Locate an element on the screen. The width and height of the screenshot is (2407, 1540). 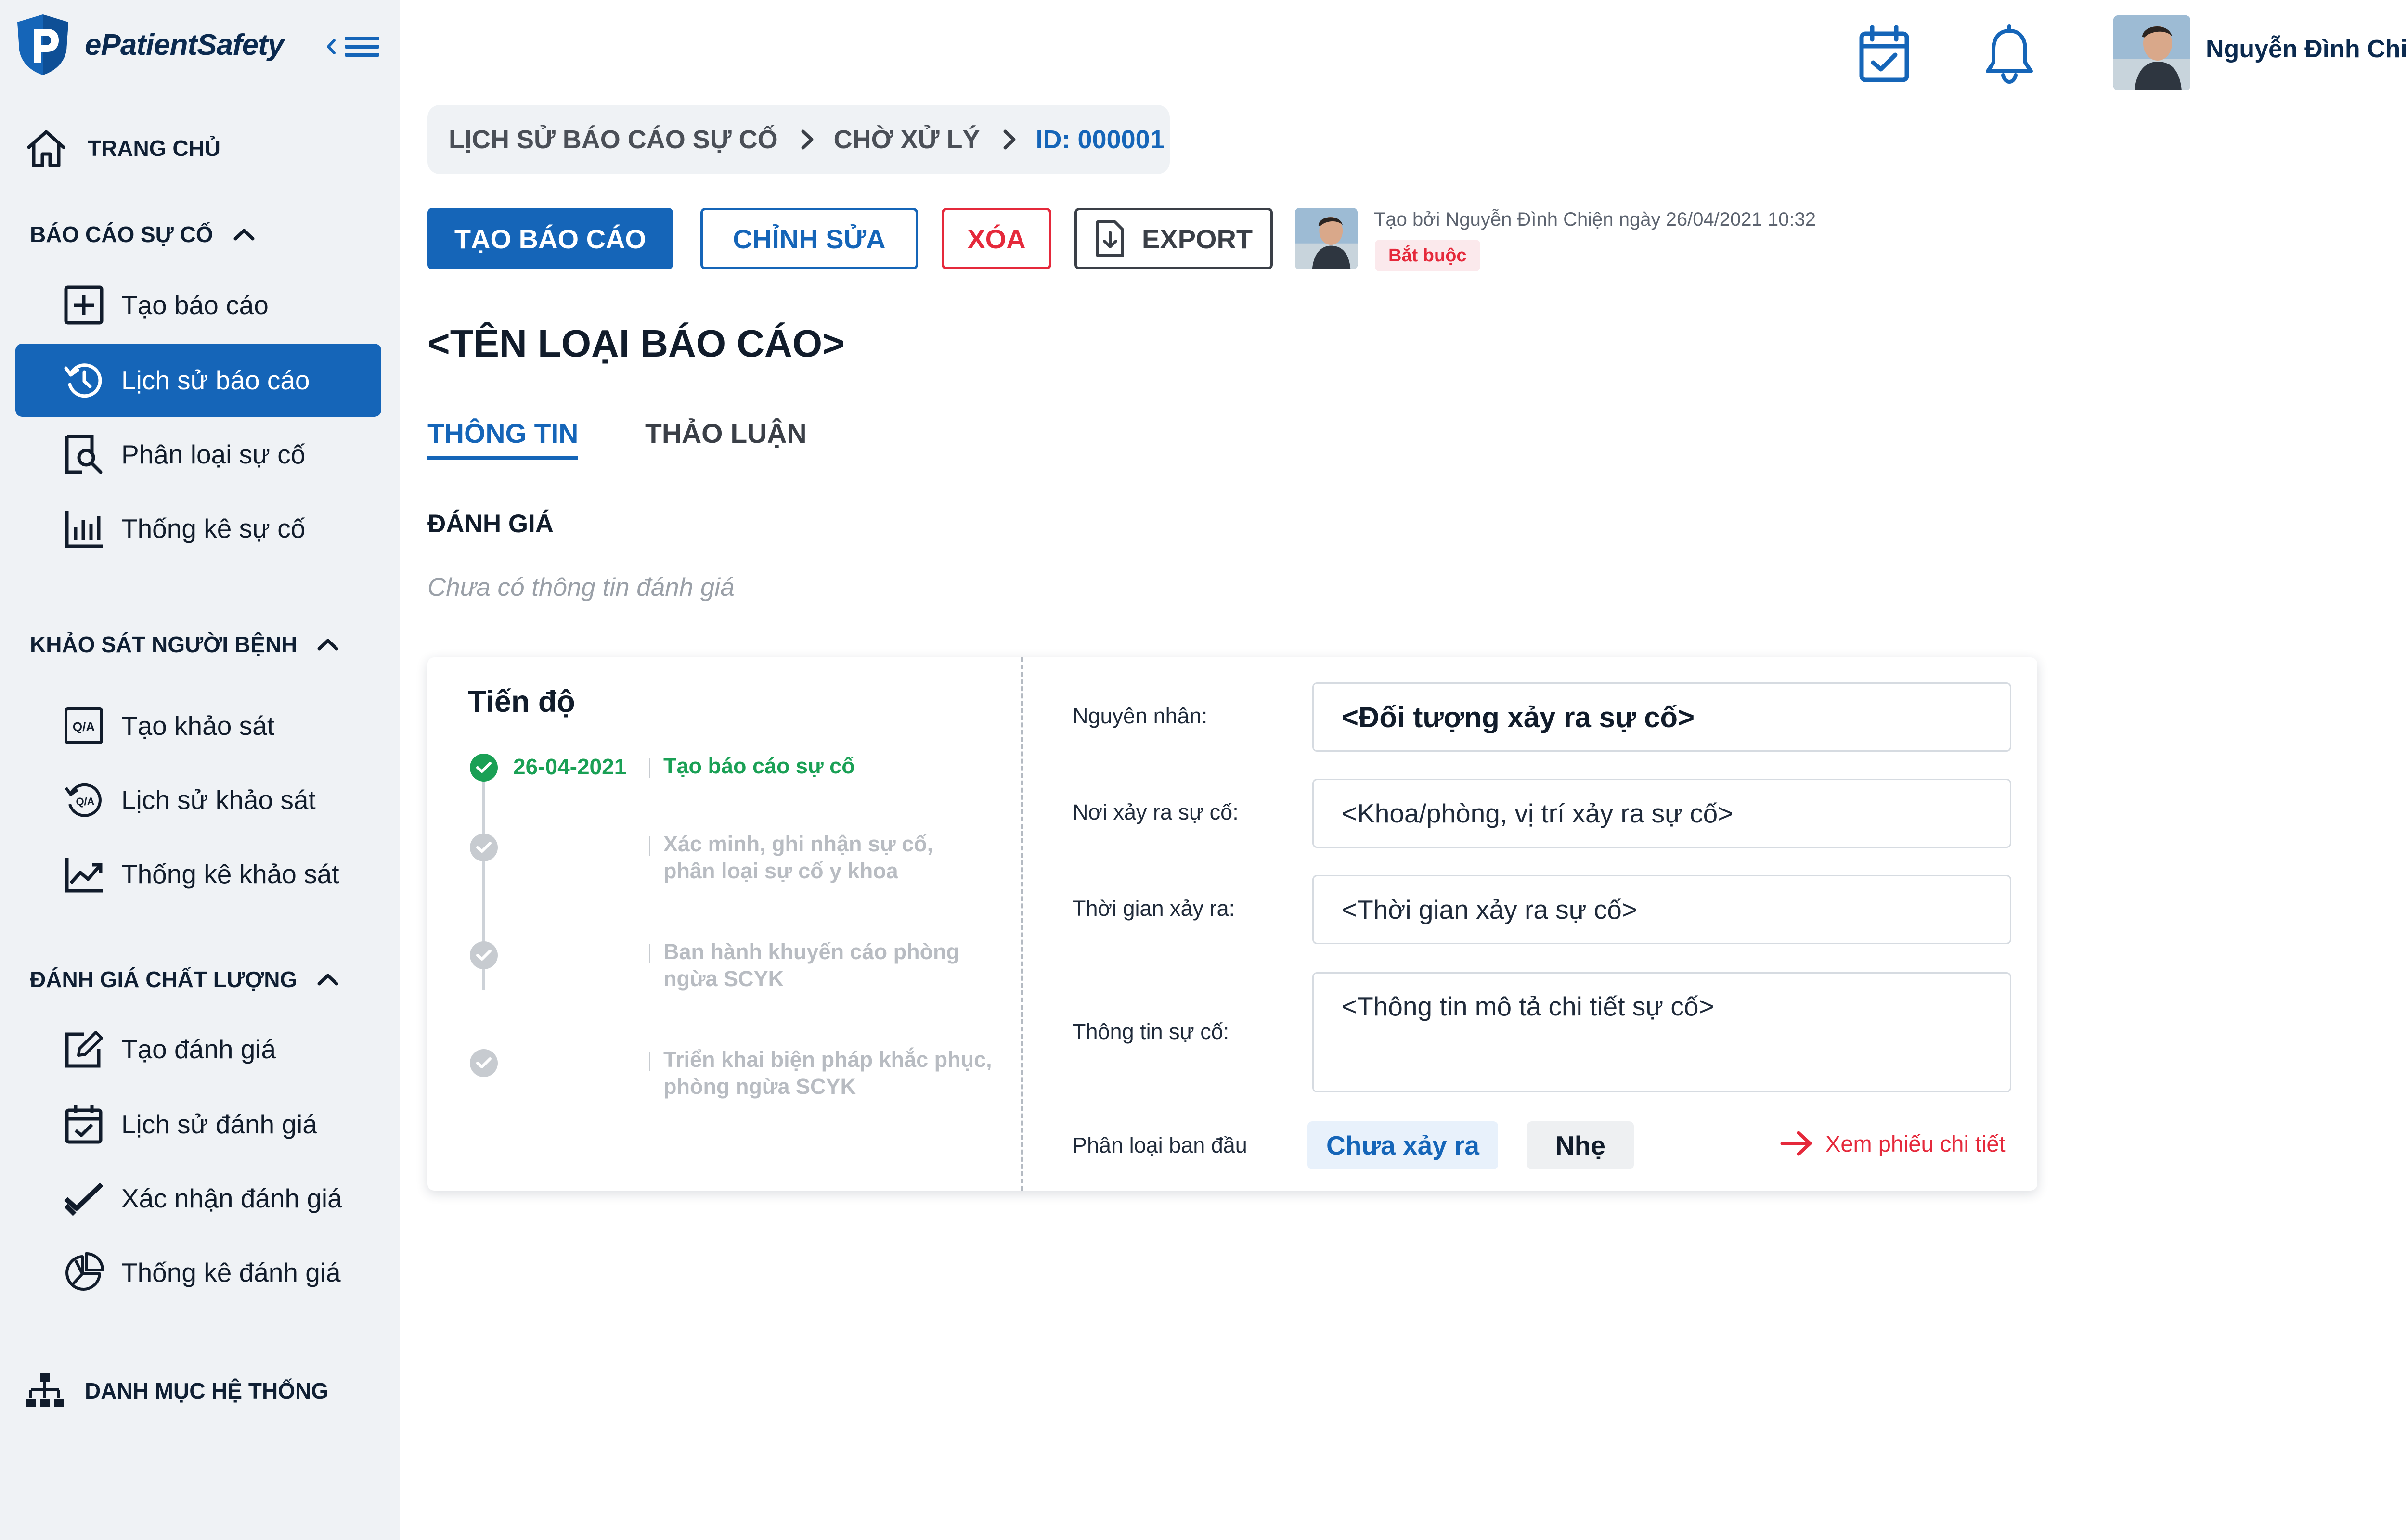
bar-chart-icon is located at coordinates (84, 529).